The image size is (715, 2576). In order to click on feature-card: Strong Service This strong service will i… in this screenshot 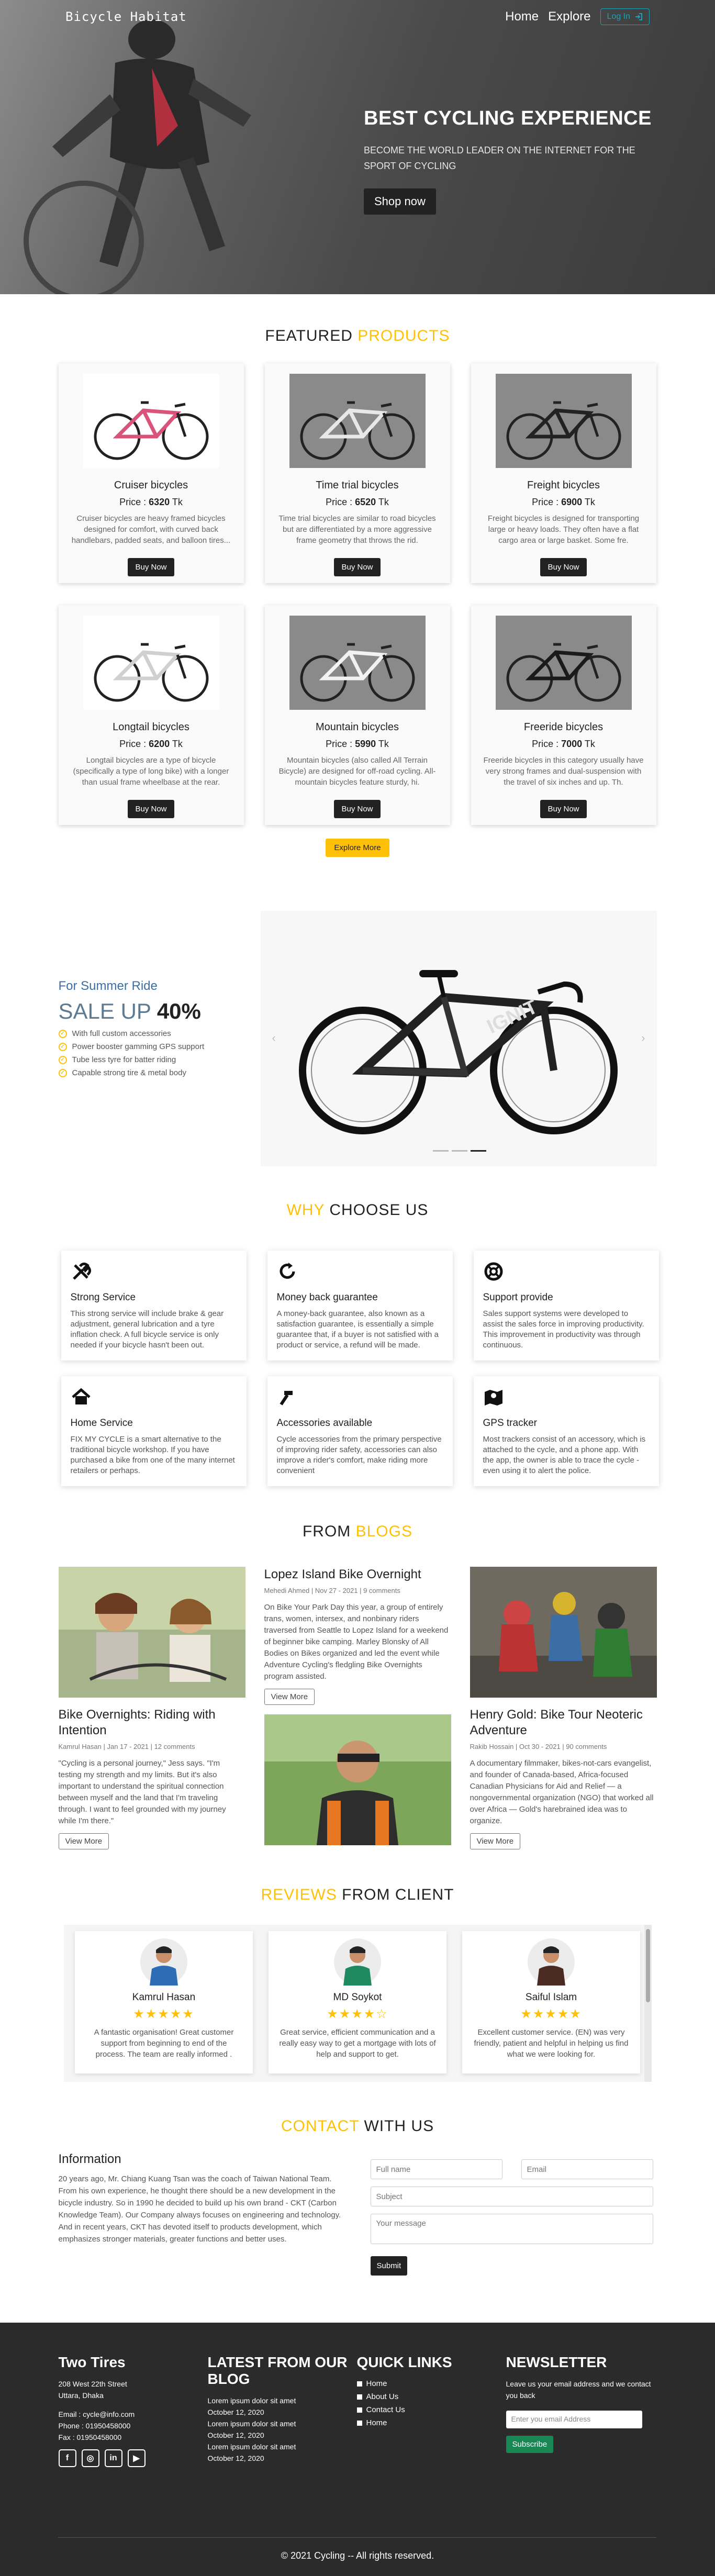, I will do `click(154, 1306)`.